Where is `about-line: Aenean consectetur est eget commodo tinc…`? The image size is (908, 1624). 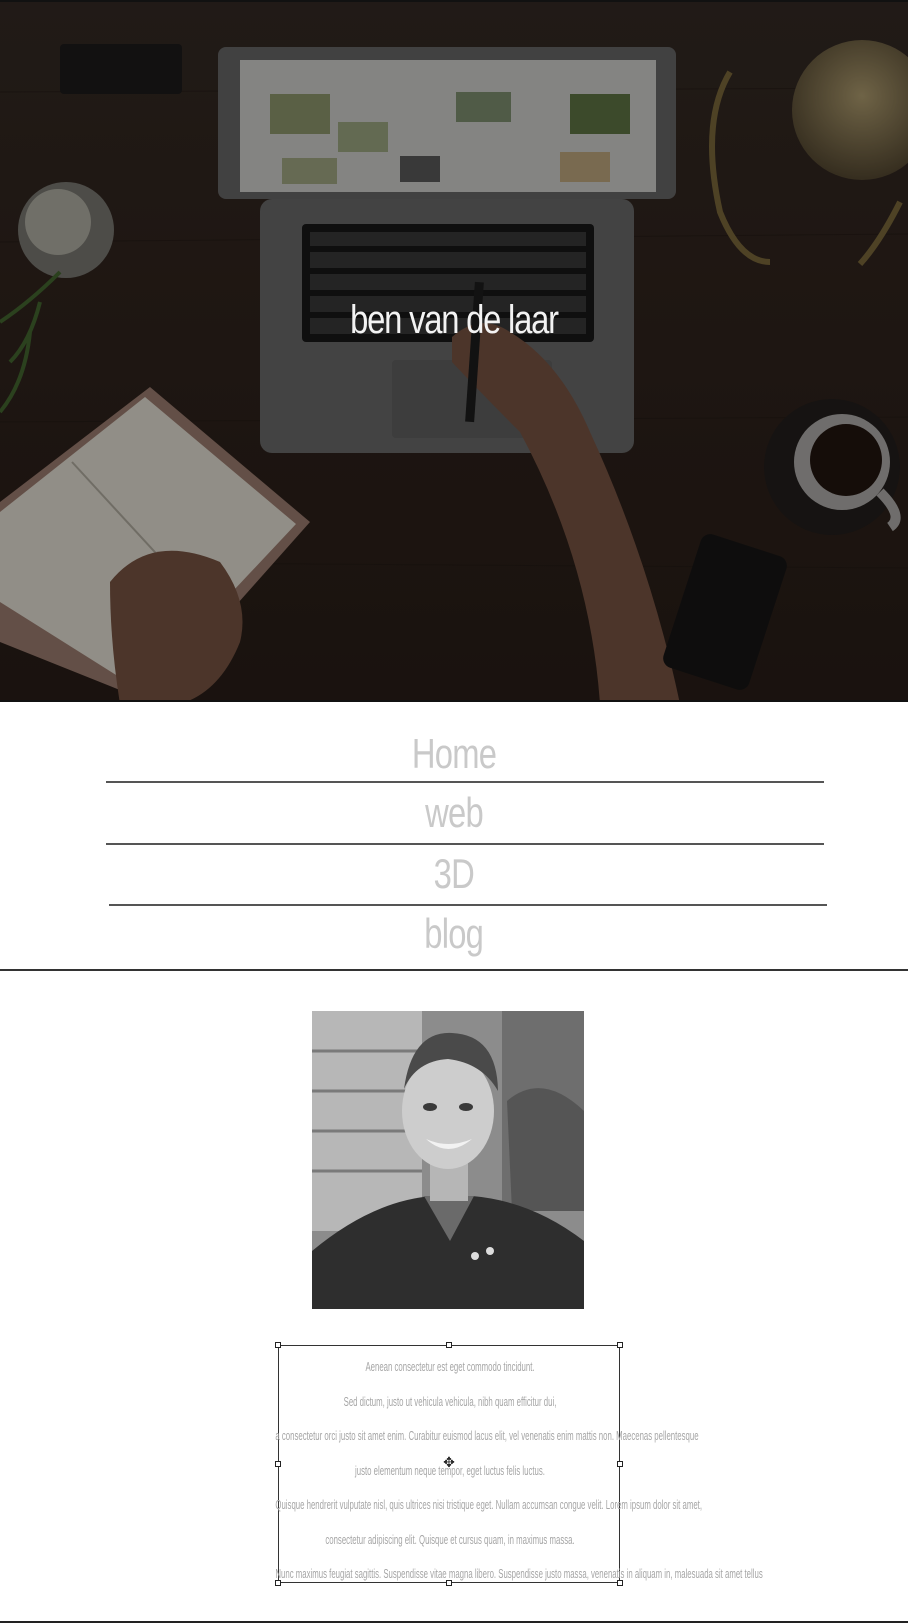 about-line: Aenean consectetur est eget commodo tinc… is located at coordinates (450, 1366).